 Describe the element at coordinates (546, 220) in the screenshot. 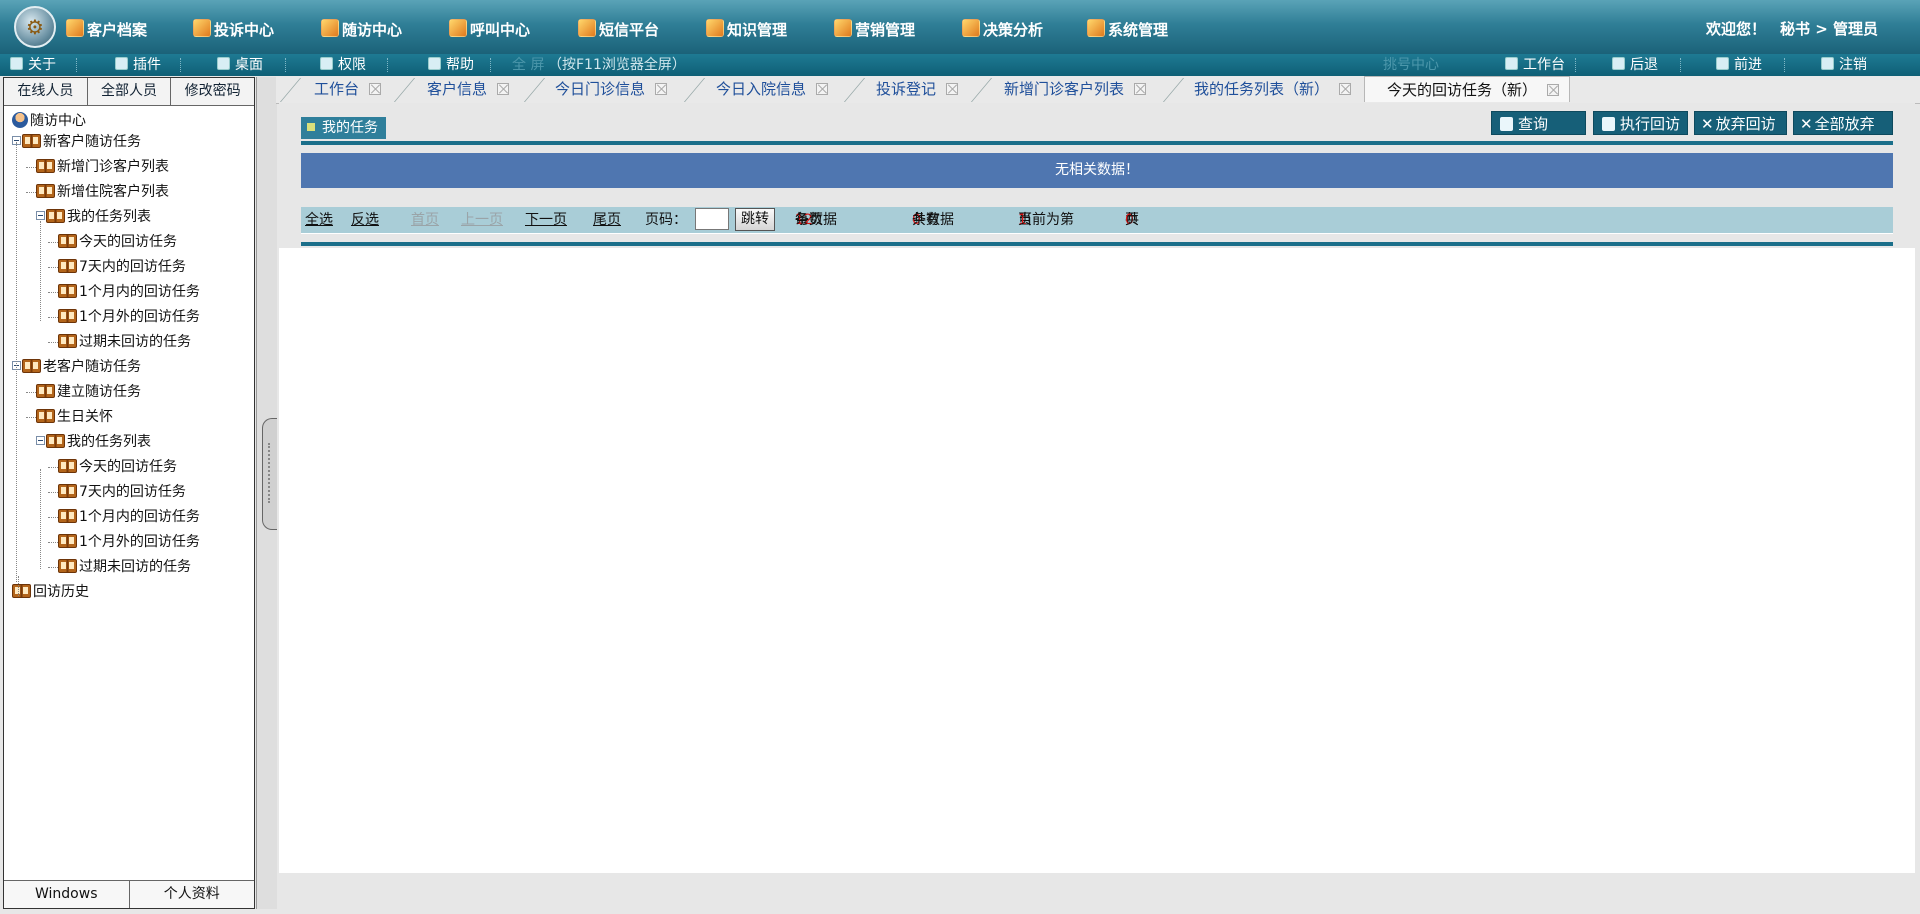

I see `next-page-link: 下一页` at that location.